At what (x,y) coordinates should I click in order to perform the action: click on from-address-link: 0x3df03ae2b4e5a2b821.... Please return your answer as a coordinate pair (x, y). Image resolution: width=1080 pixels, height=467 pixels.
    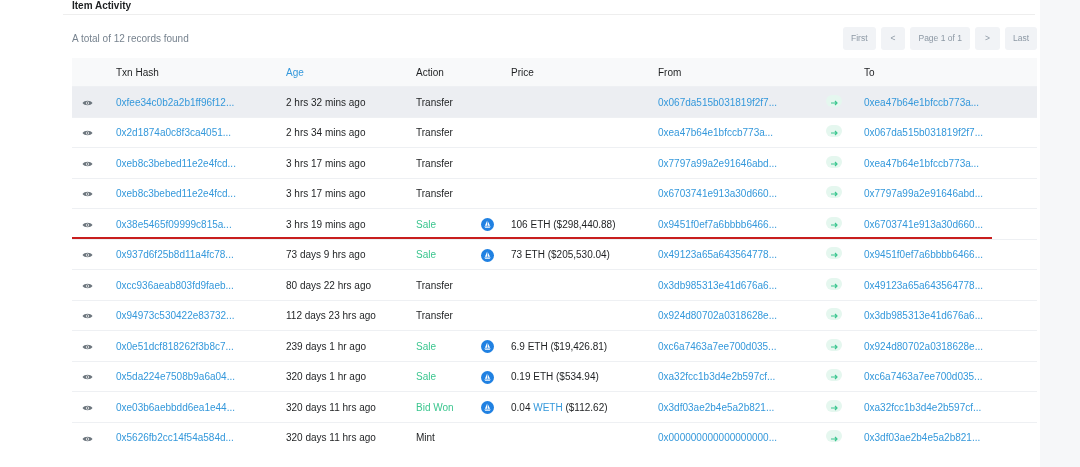
    Looking at the image, I should click on (716, 407).